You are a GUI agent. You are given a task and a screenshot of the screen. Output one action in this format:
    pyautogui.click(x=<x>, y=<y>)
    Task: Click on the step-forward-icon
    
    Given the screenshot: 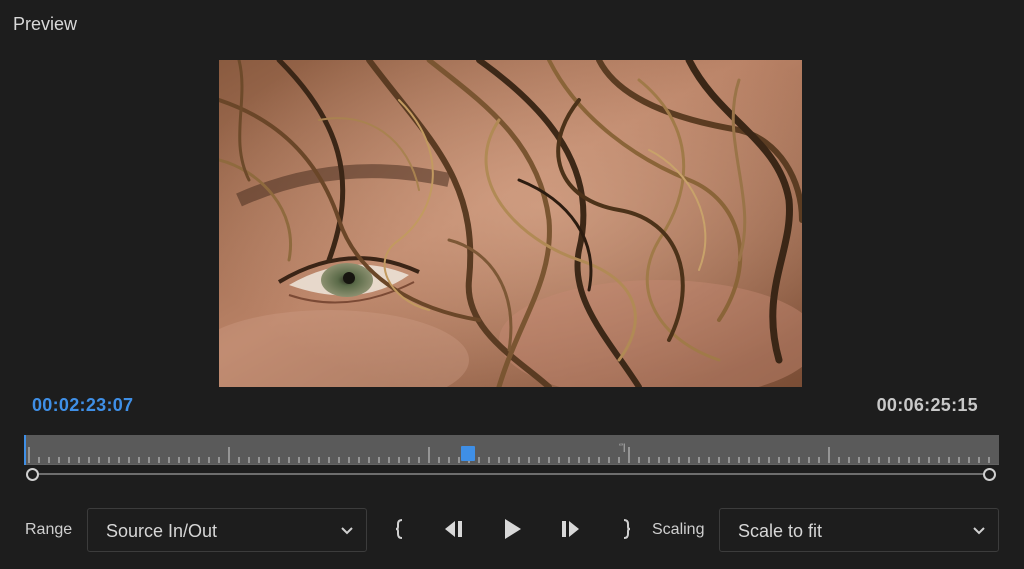 What is the action you would take?
    pyautogui.click(x=570, y=531)
    